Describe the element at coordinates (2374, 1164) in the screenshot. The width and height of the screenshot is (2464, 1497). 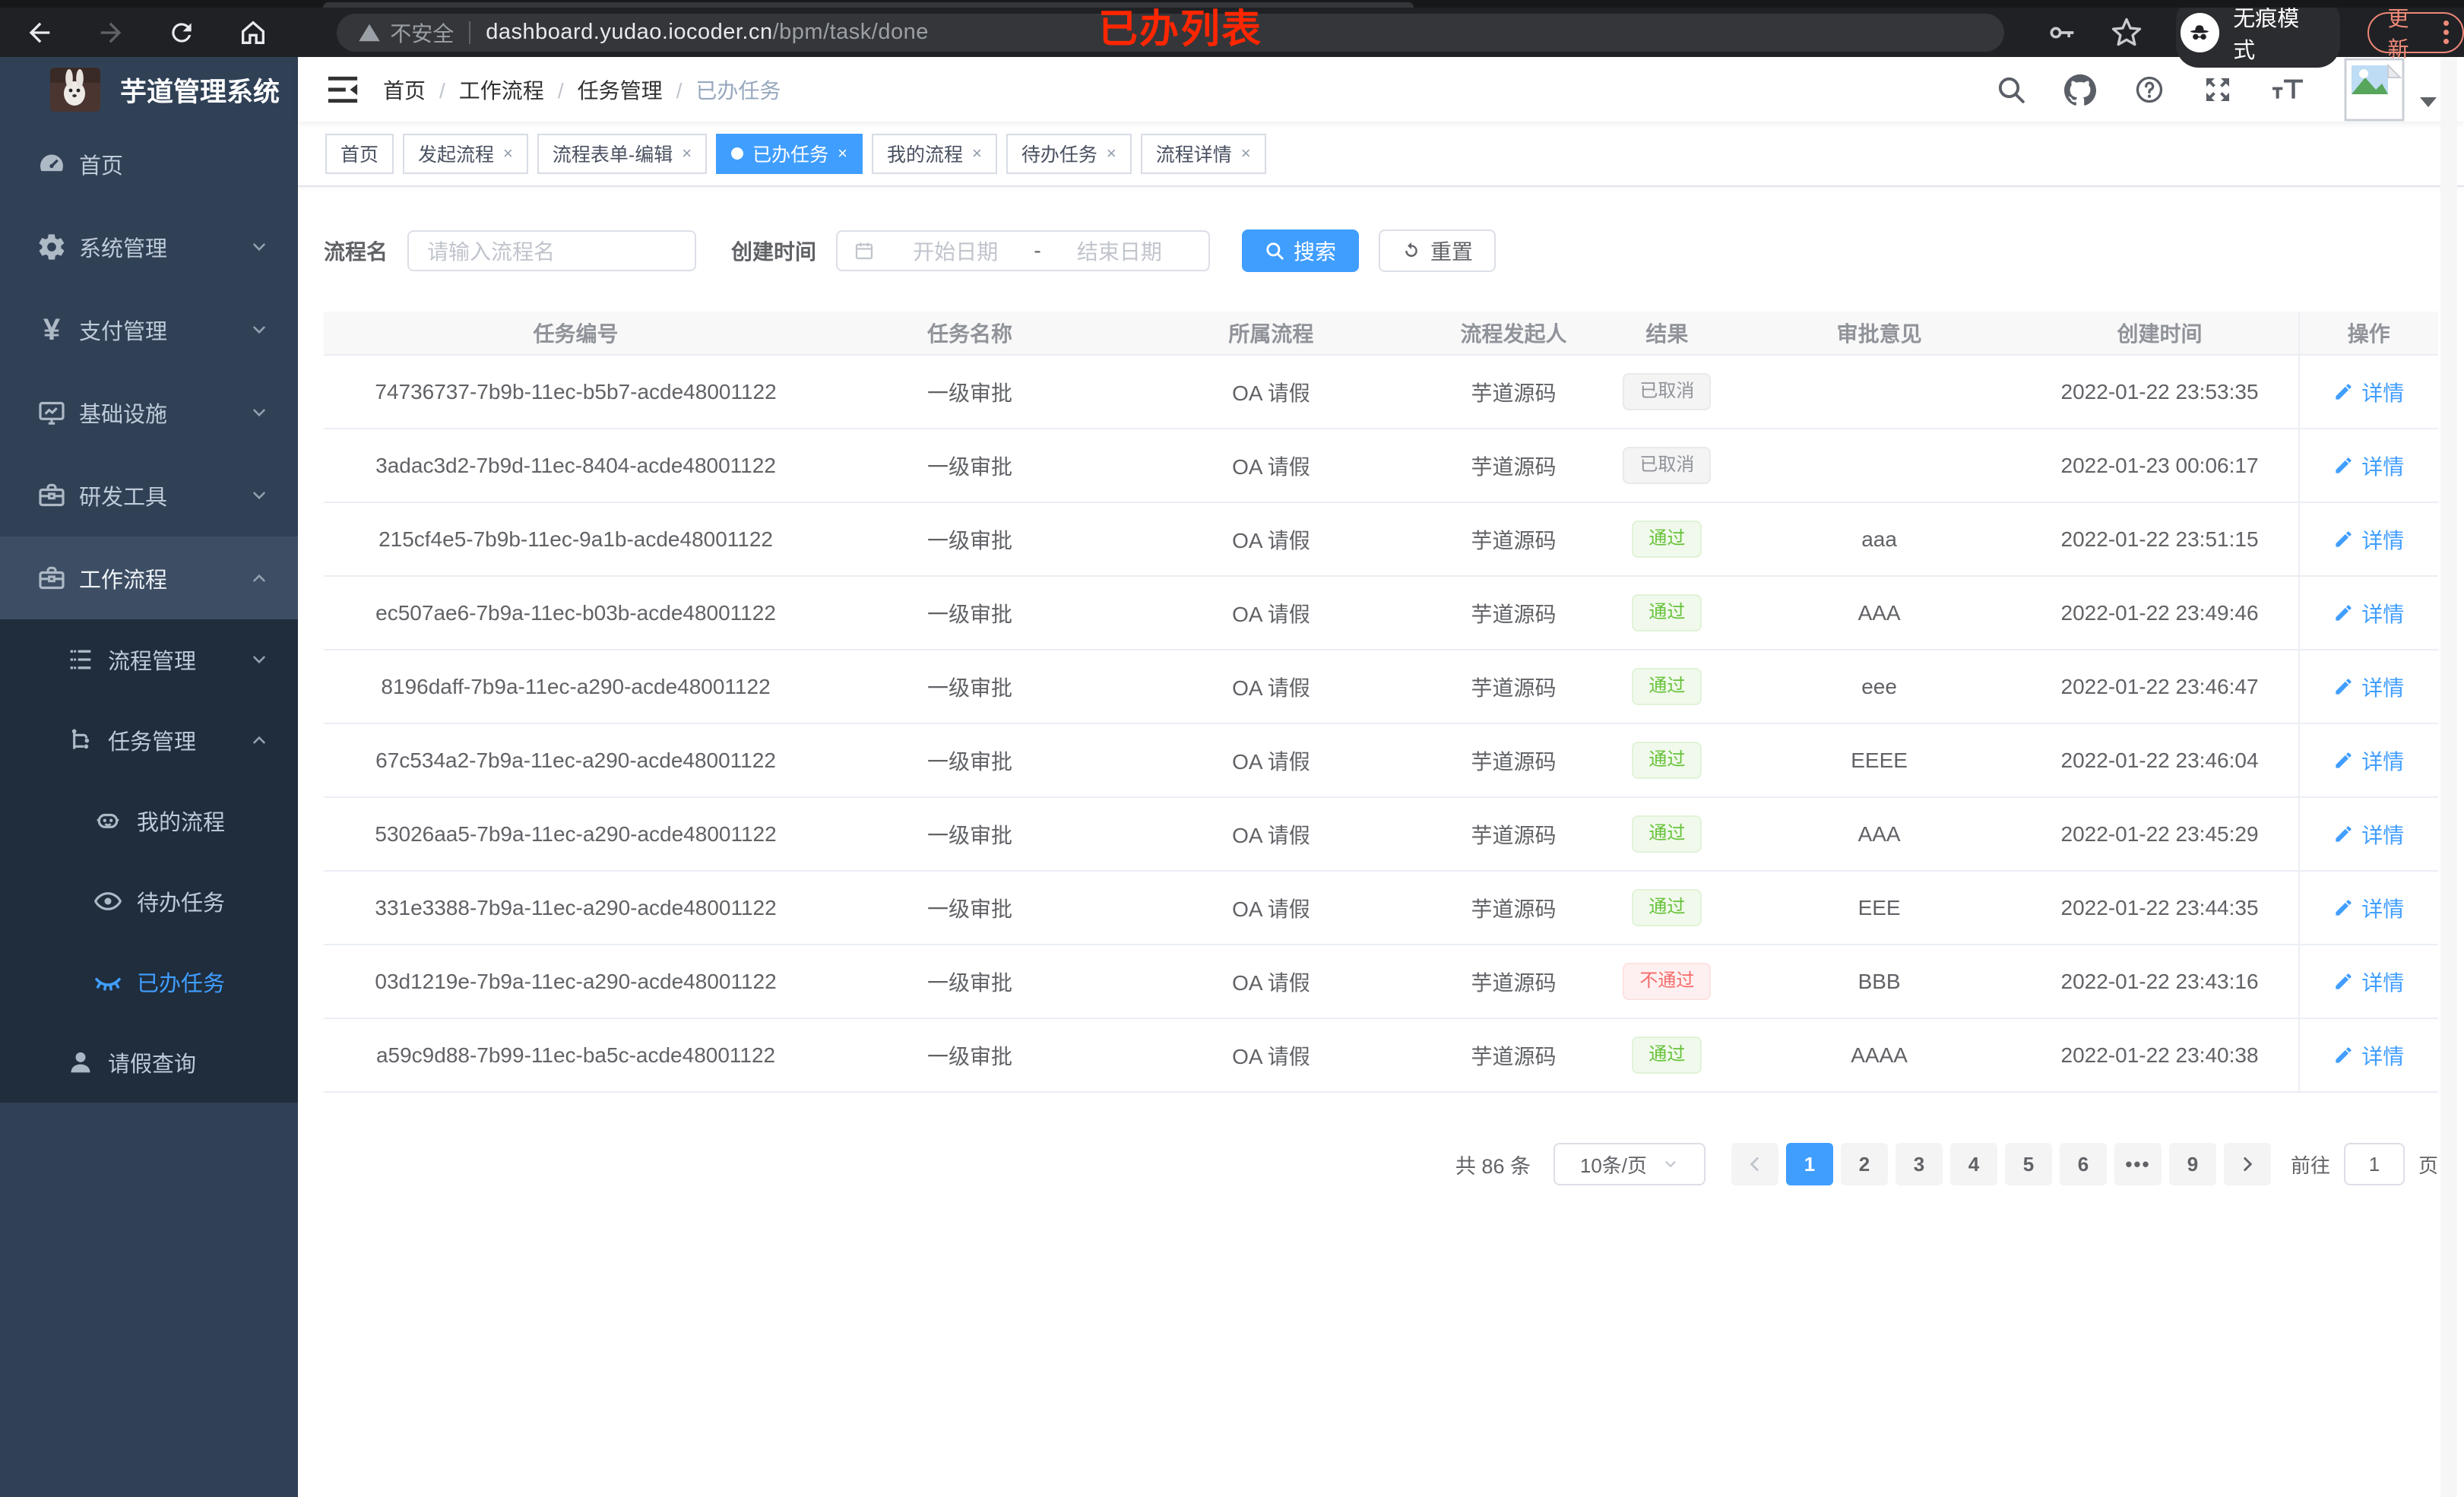
I see `goto-page-input: 1` at that location.